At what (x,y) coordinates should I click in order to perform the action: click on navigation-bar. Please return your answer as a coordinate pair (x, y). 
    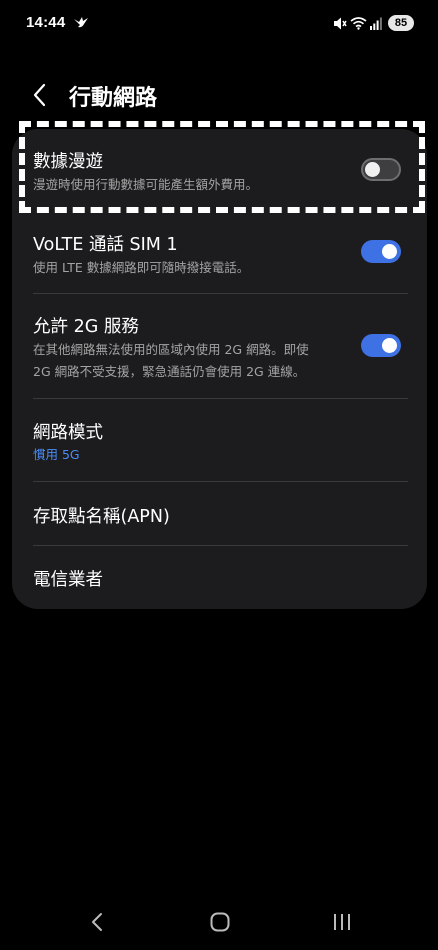
    Looking at the image, I should click on (219, 922).